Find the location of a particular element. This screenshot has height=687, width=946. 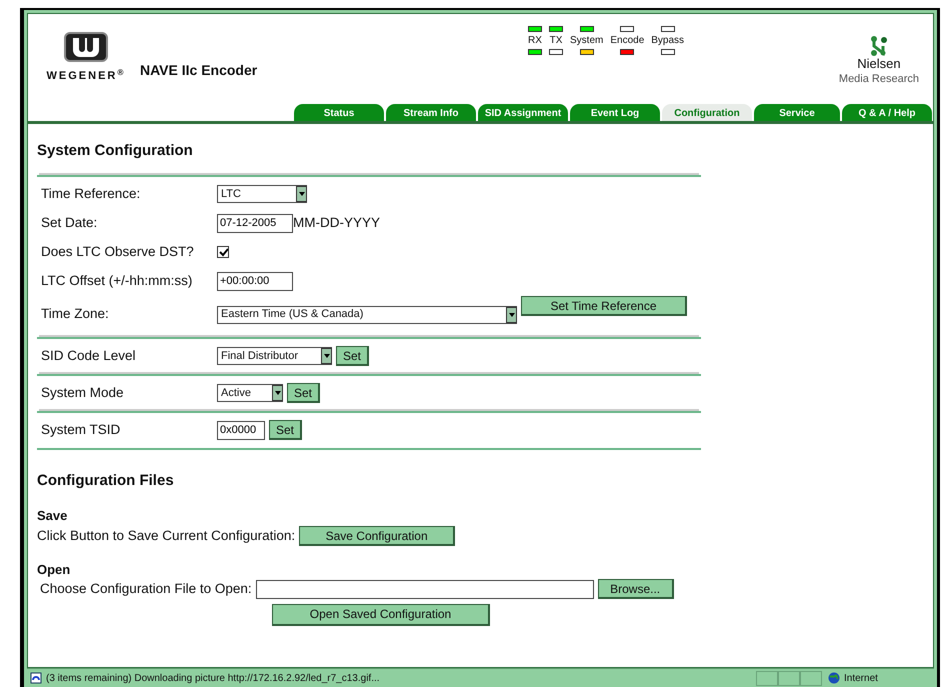

text-field: 0x0000 is located at coordinates (241, 430).